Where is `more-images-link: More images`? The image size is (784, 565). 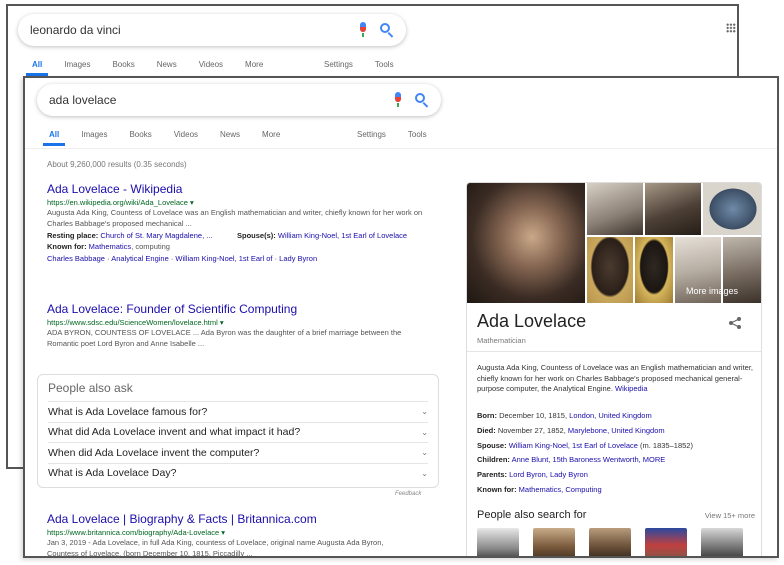 more-images-link: More images is located at coordinates (712, 291).